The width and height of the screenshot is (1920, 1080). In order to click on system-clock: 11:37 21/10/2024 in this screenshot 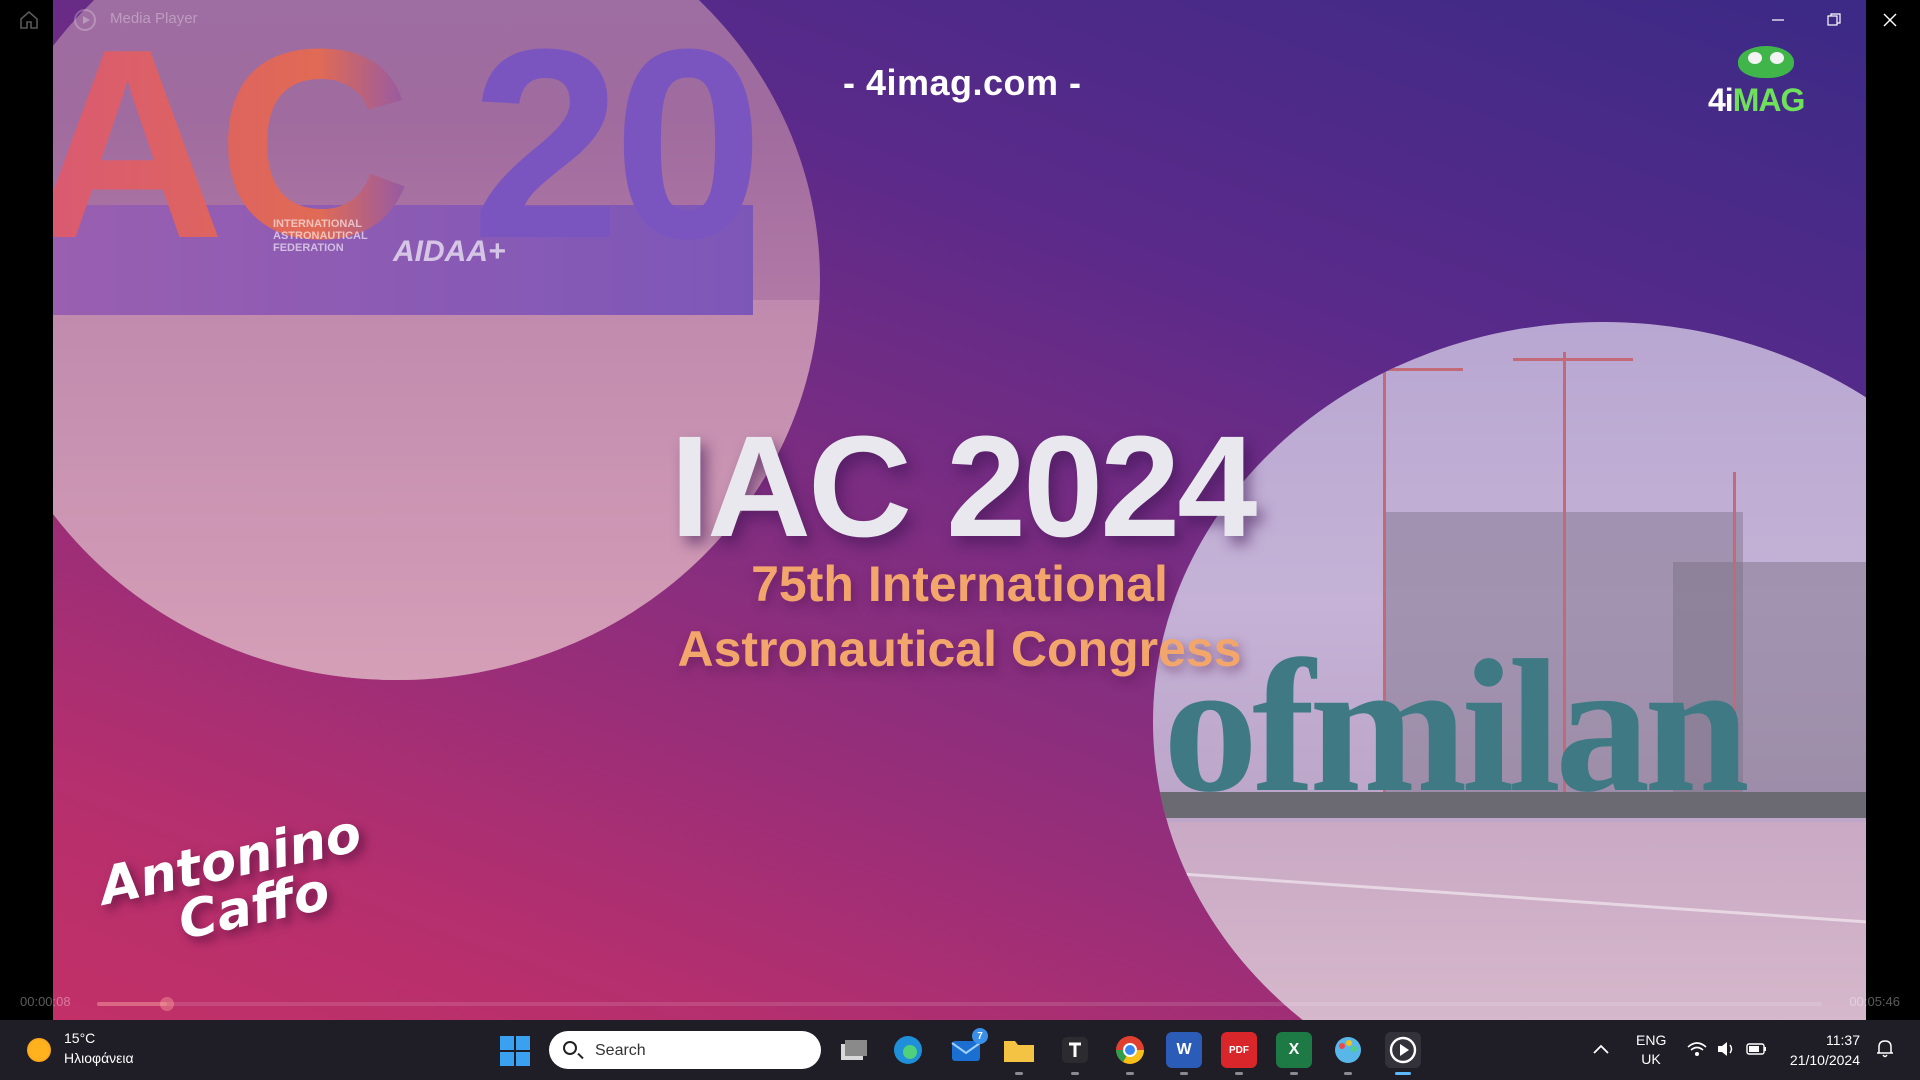, I will do `click(1823, 1050)`.